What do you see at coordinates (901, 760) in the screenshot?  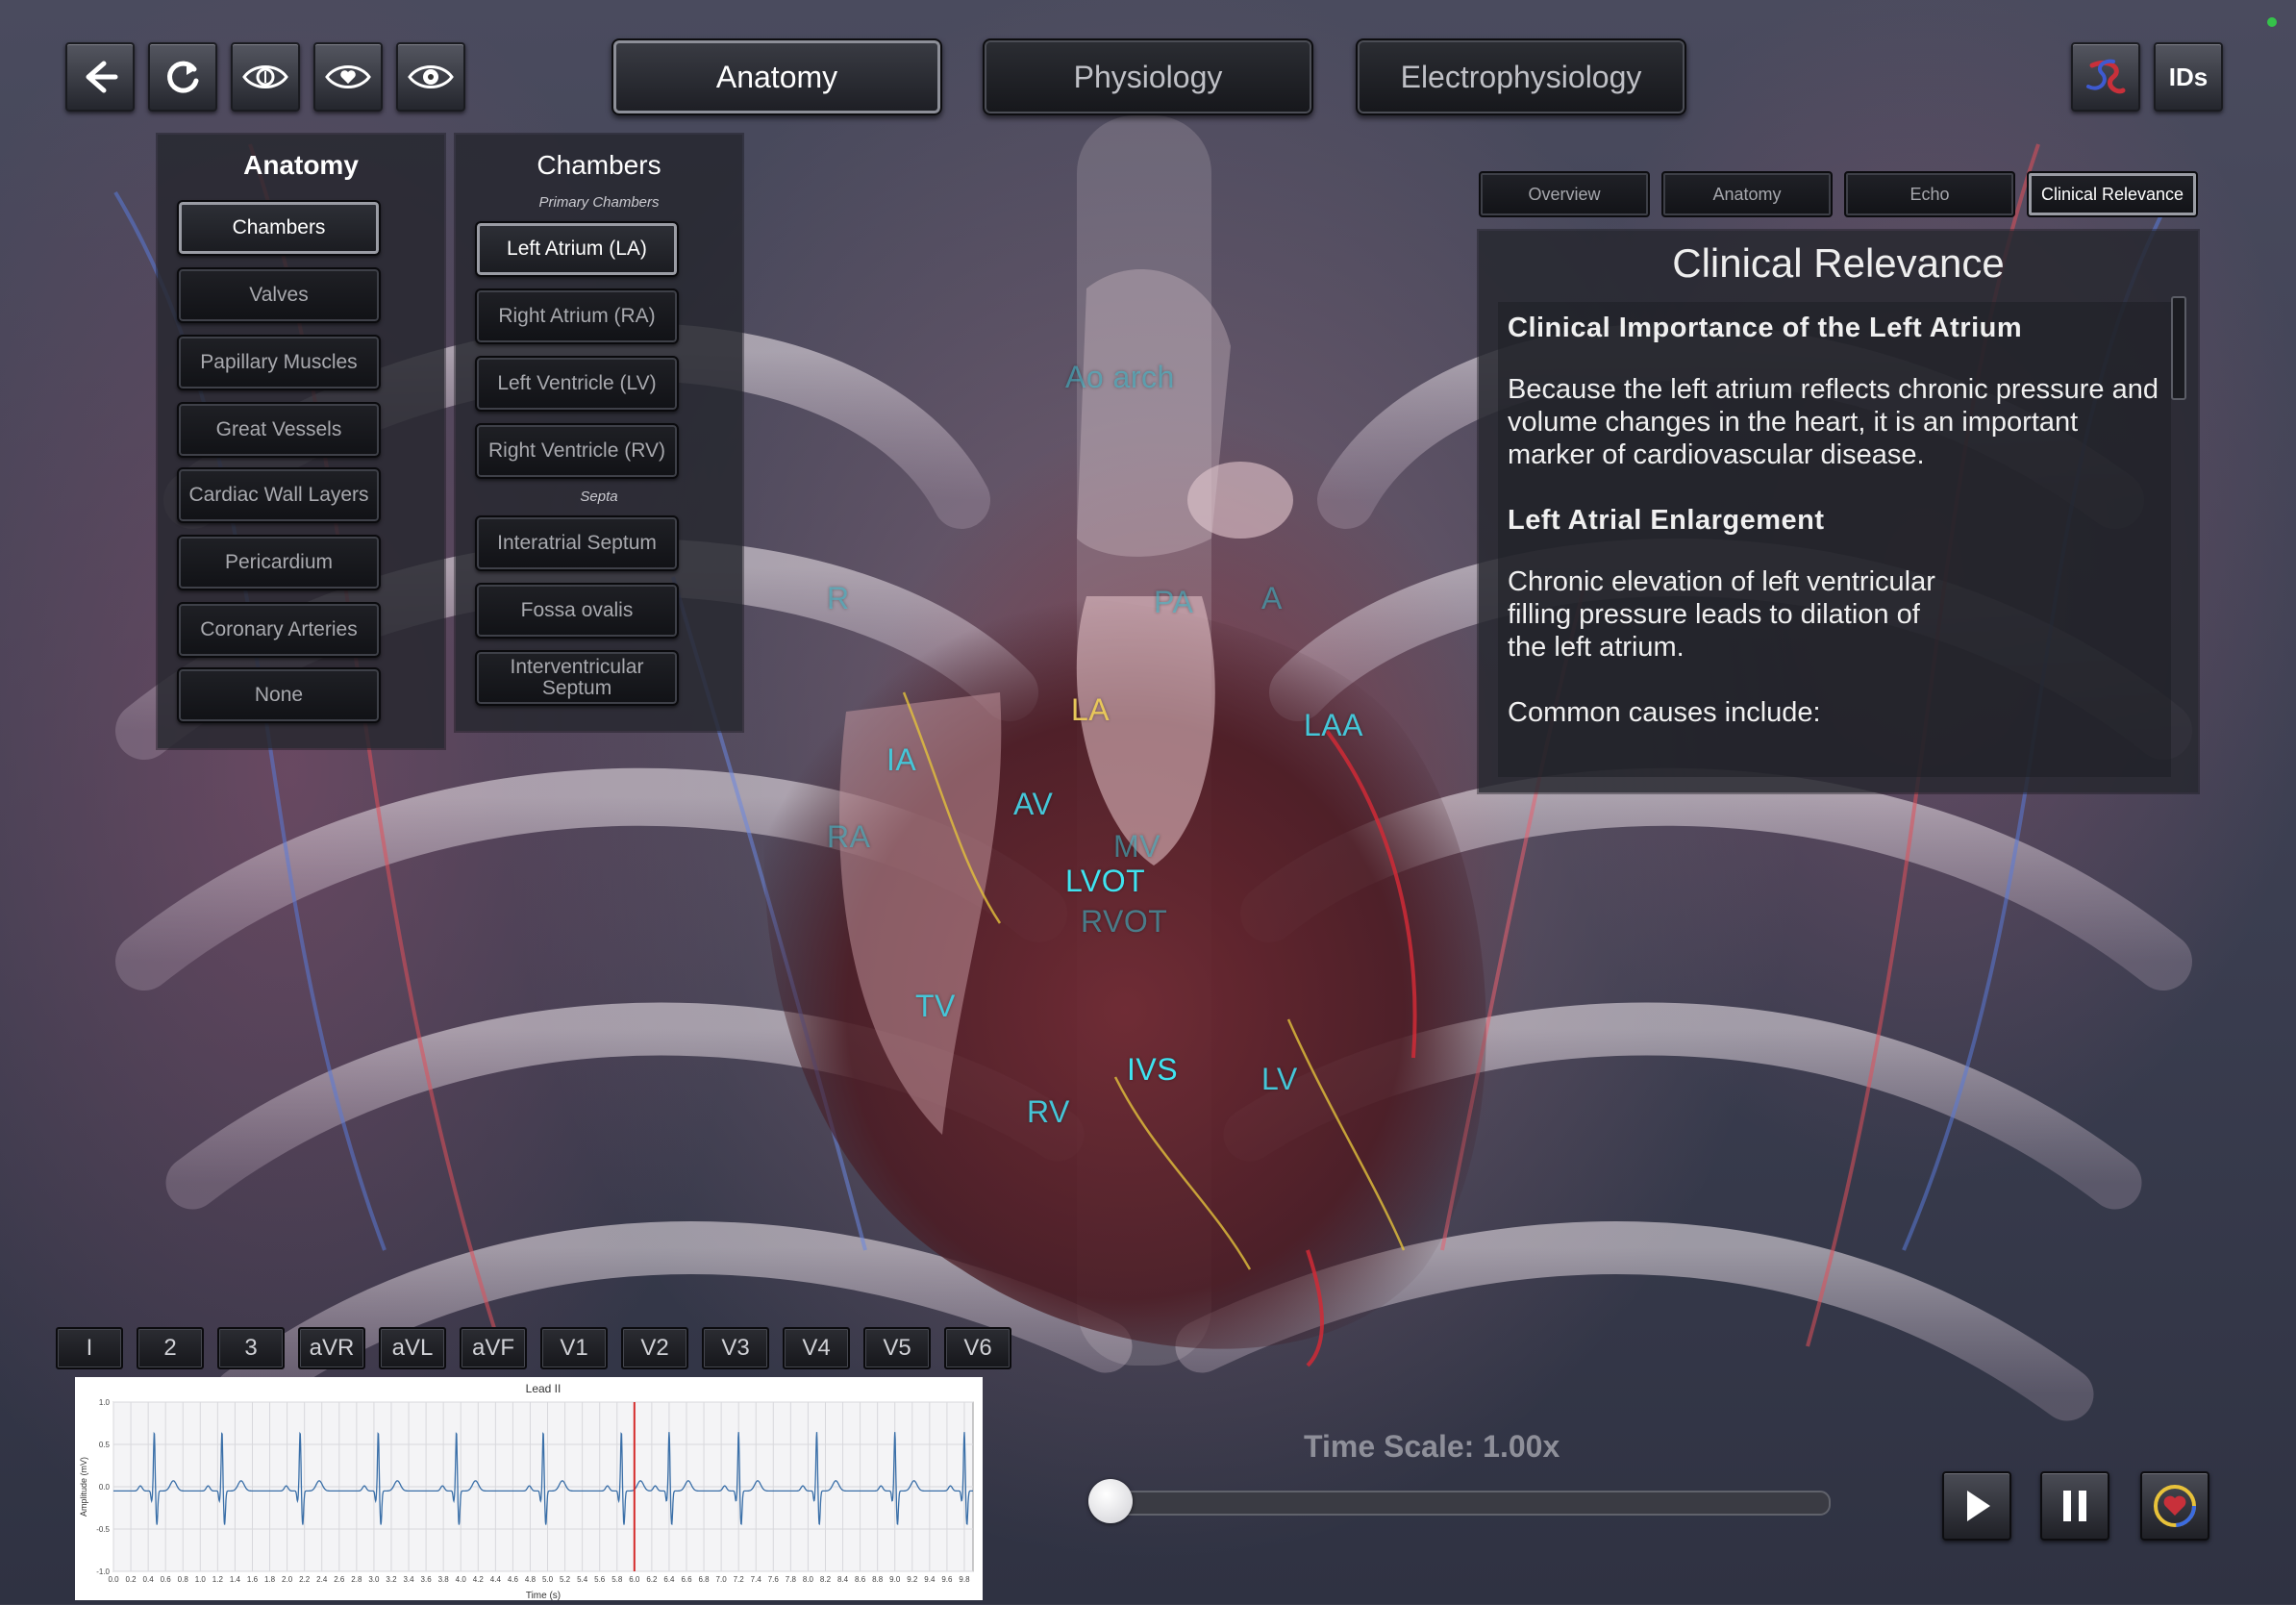 I see `label-ia: IA` at bounding box center [901, 760].